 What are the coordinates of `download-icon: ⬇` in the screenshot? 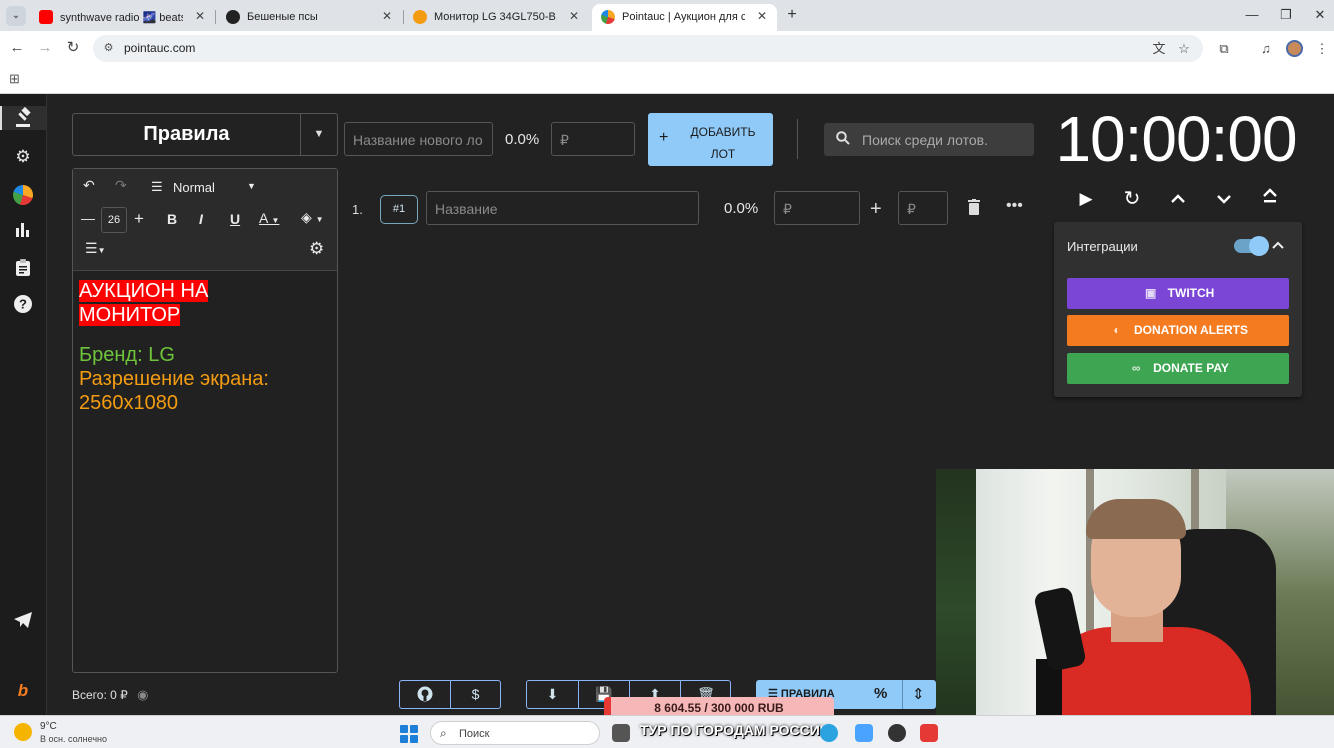 It's located at (552, 694).